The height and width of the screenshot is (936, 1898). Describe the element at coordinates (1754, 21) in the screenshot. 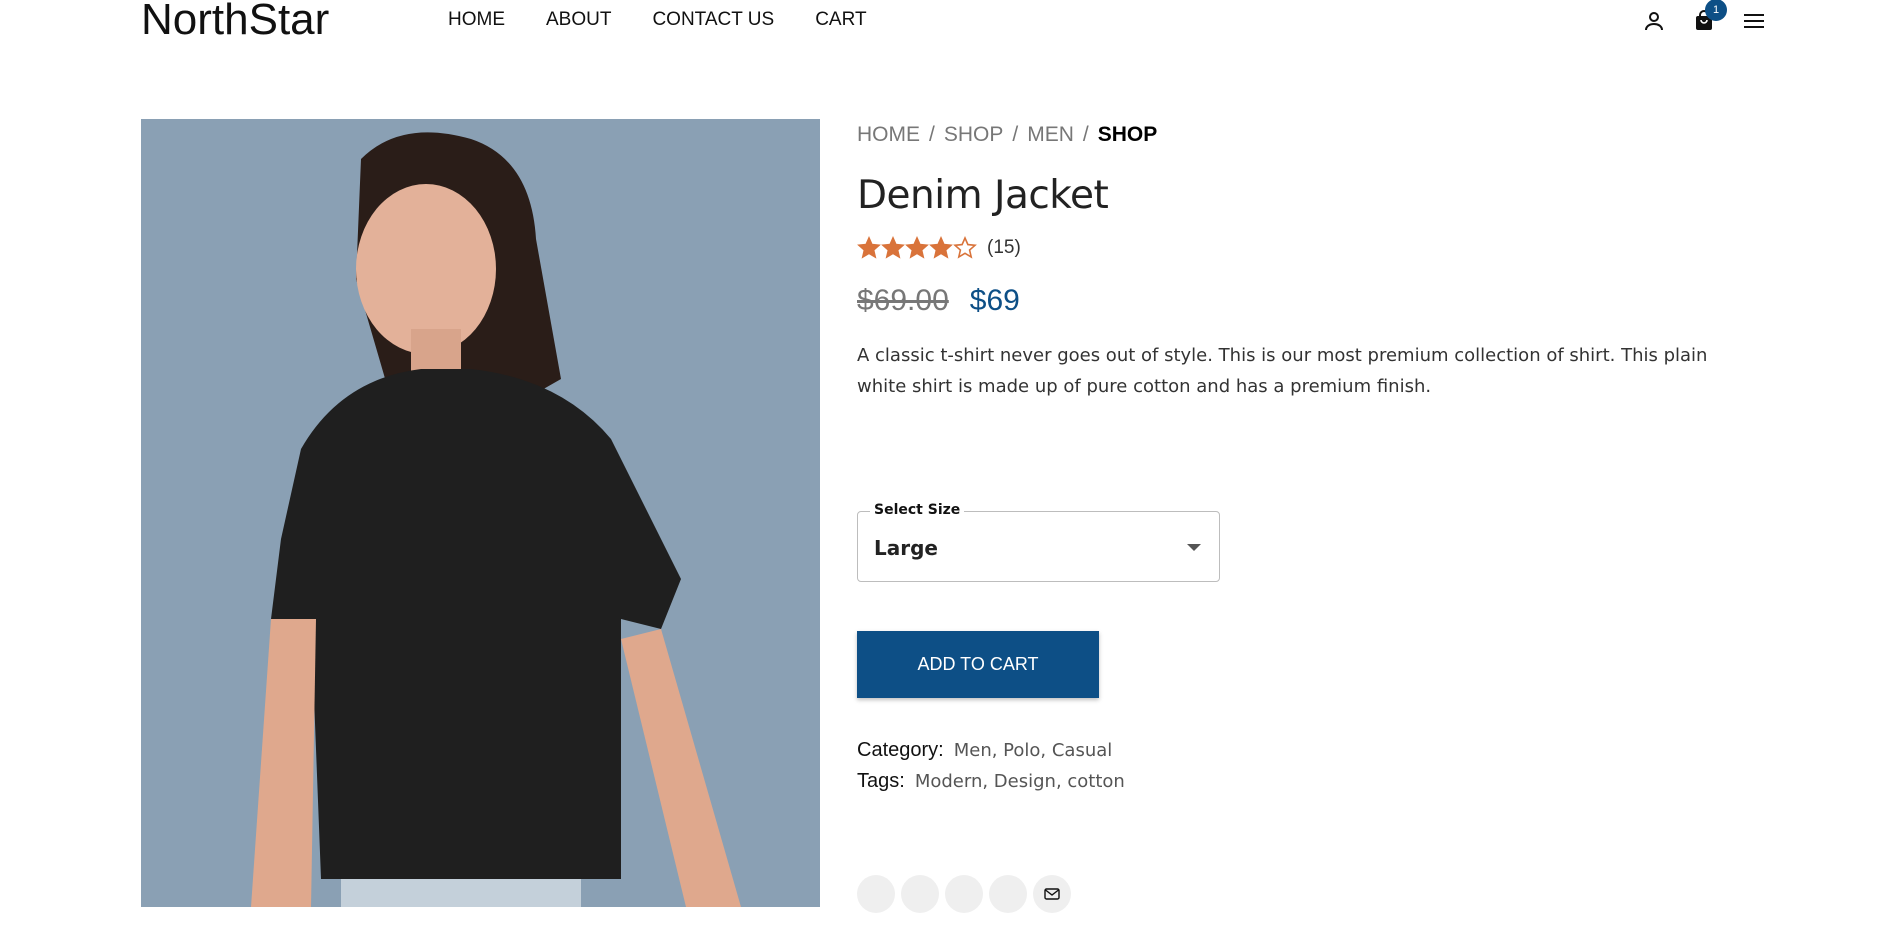

I see `menu-icon` at that location.